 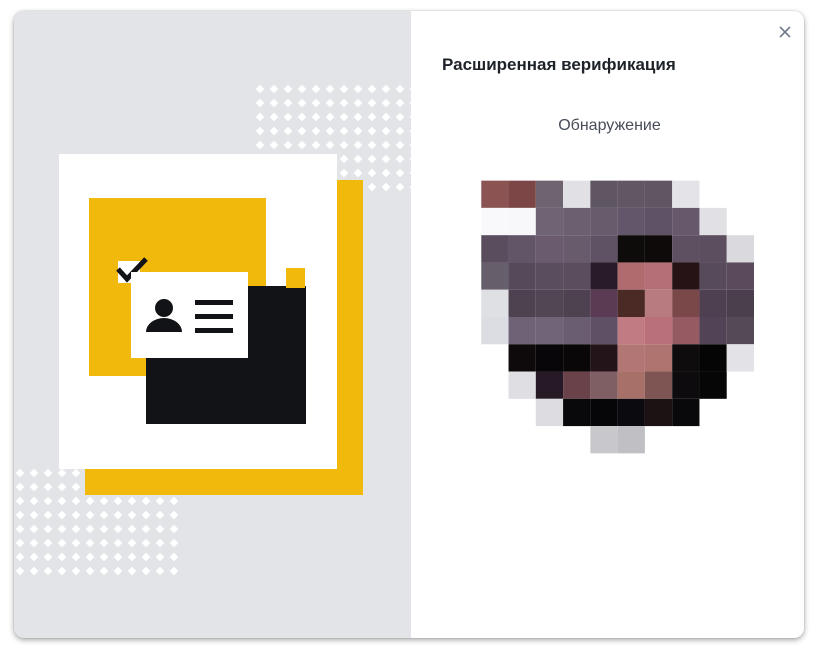 I want to click on face-preview-image, so click(x=617, y=317).